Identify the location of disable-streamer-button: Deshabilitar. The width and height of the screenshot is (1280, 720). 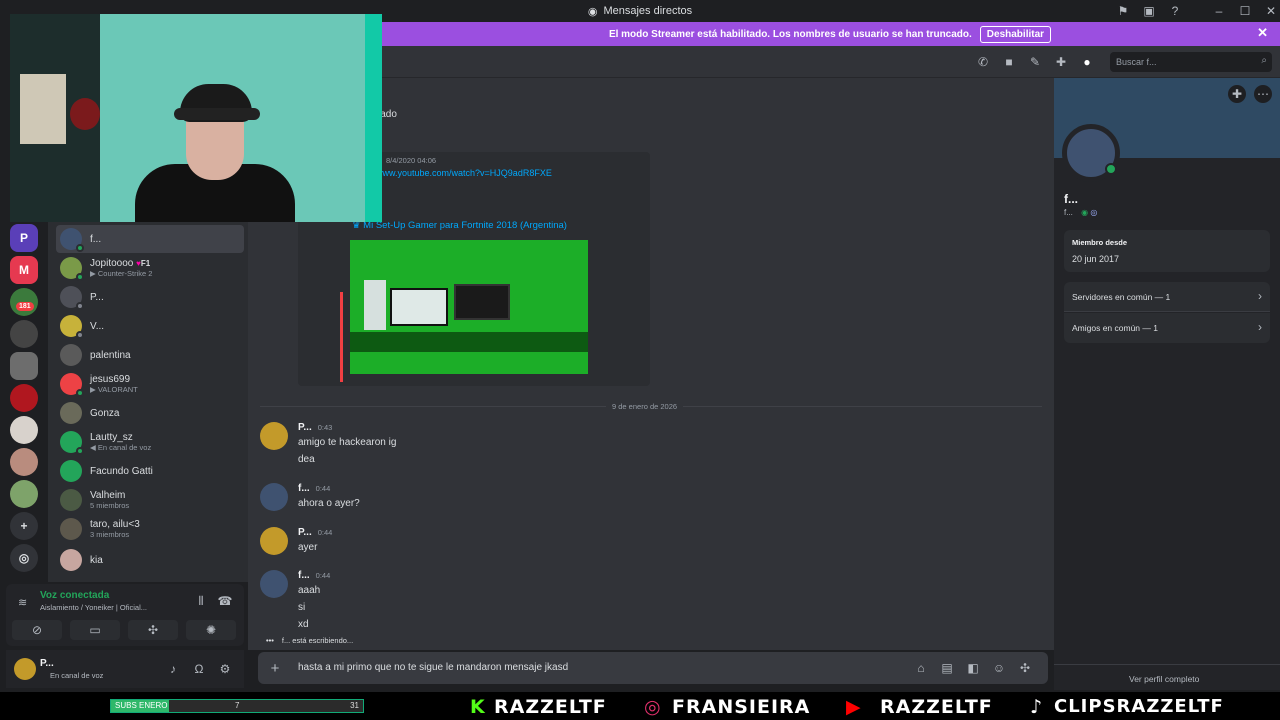
(1015, 34).